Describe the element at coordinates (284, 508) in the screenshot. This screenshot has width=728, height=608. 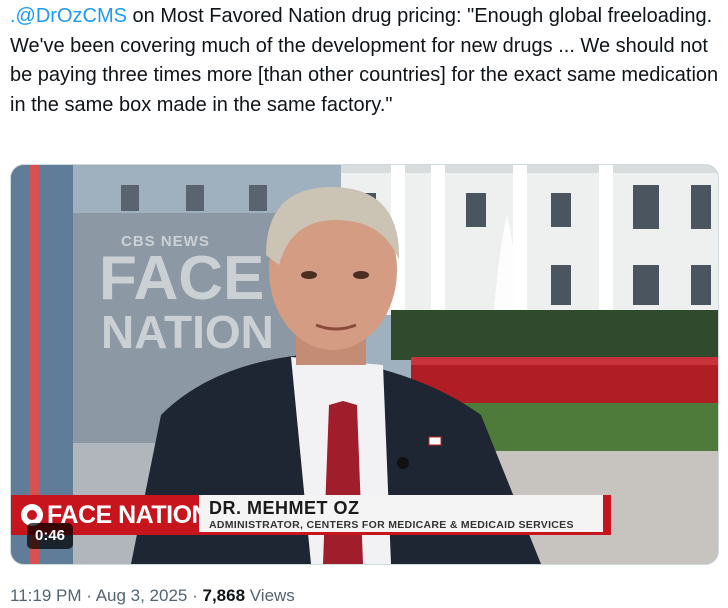
I see `speaker-name: DR. MEHMET OZ` at that location.